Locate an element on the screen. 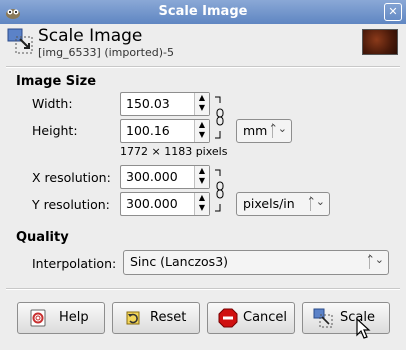  reset-label: Reset is located at coordinates (168, 317).